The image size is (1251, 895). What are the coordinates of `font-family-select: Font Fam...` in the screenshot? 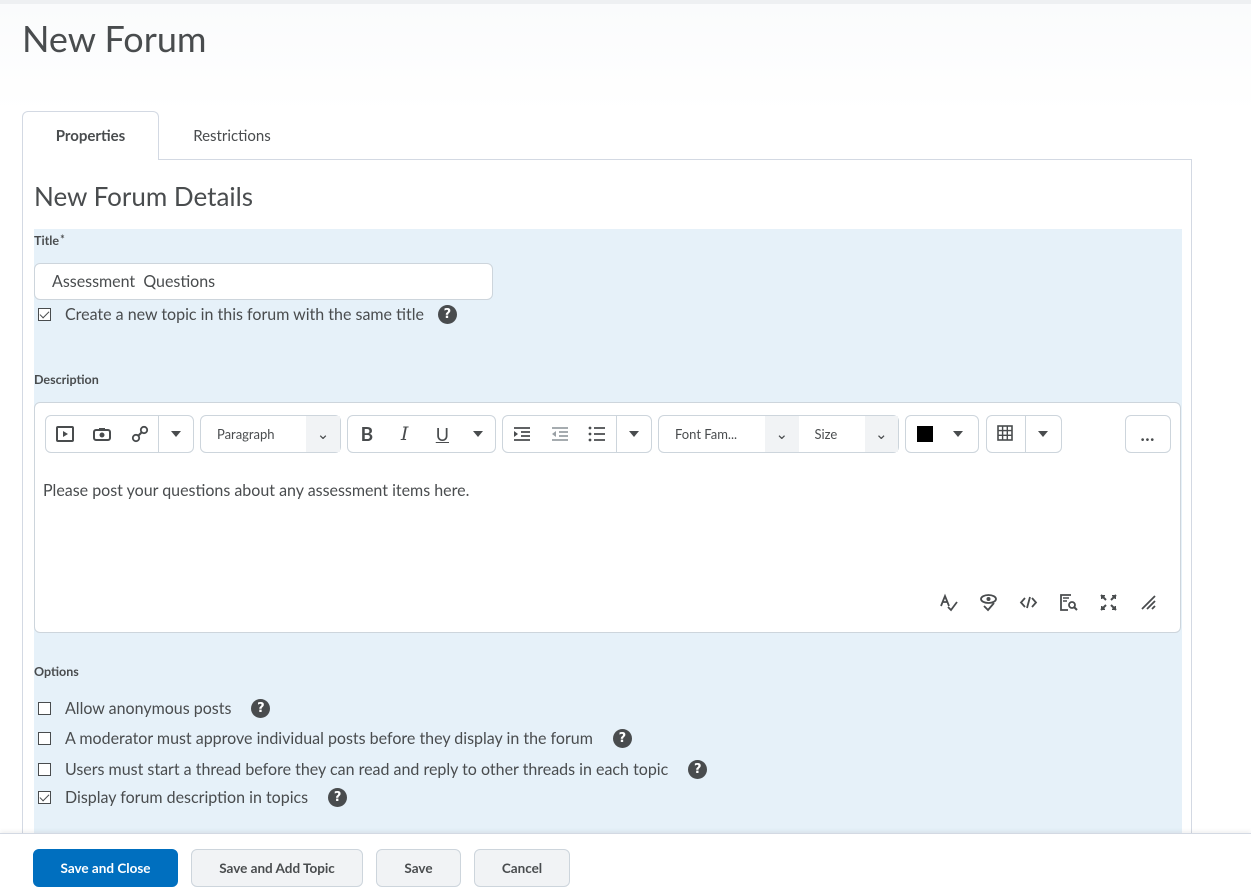 It's located at (712, 434).